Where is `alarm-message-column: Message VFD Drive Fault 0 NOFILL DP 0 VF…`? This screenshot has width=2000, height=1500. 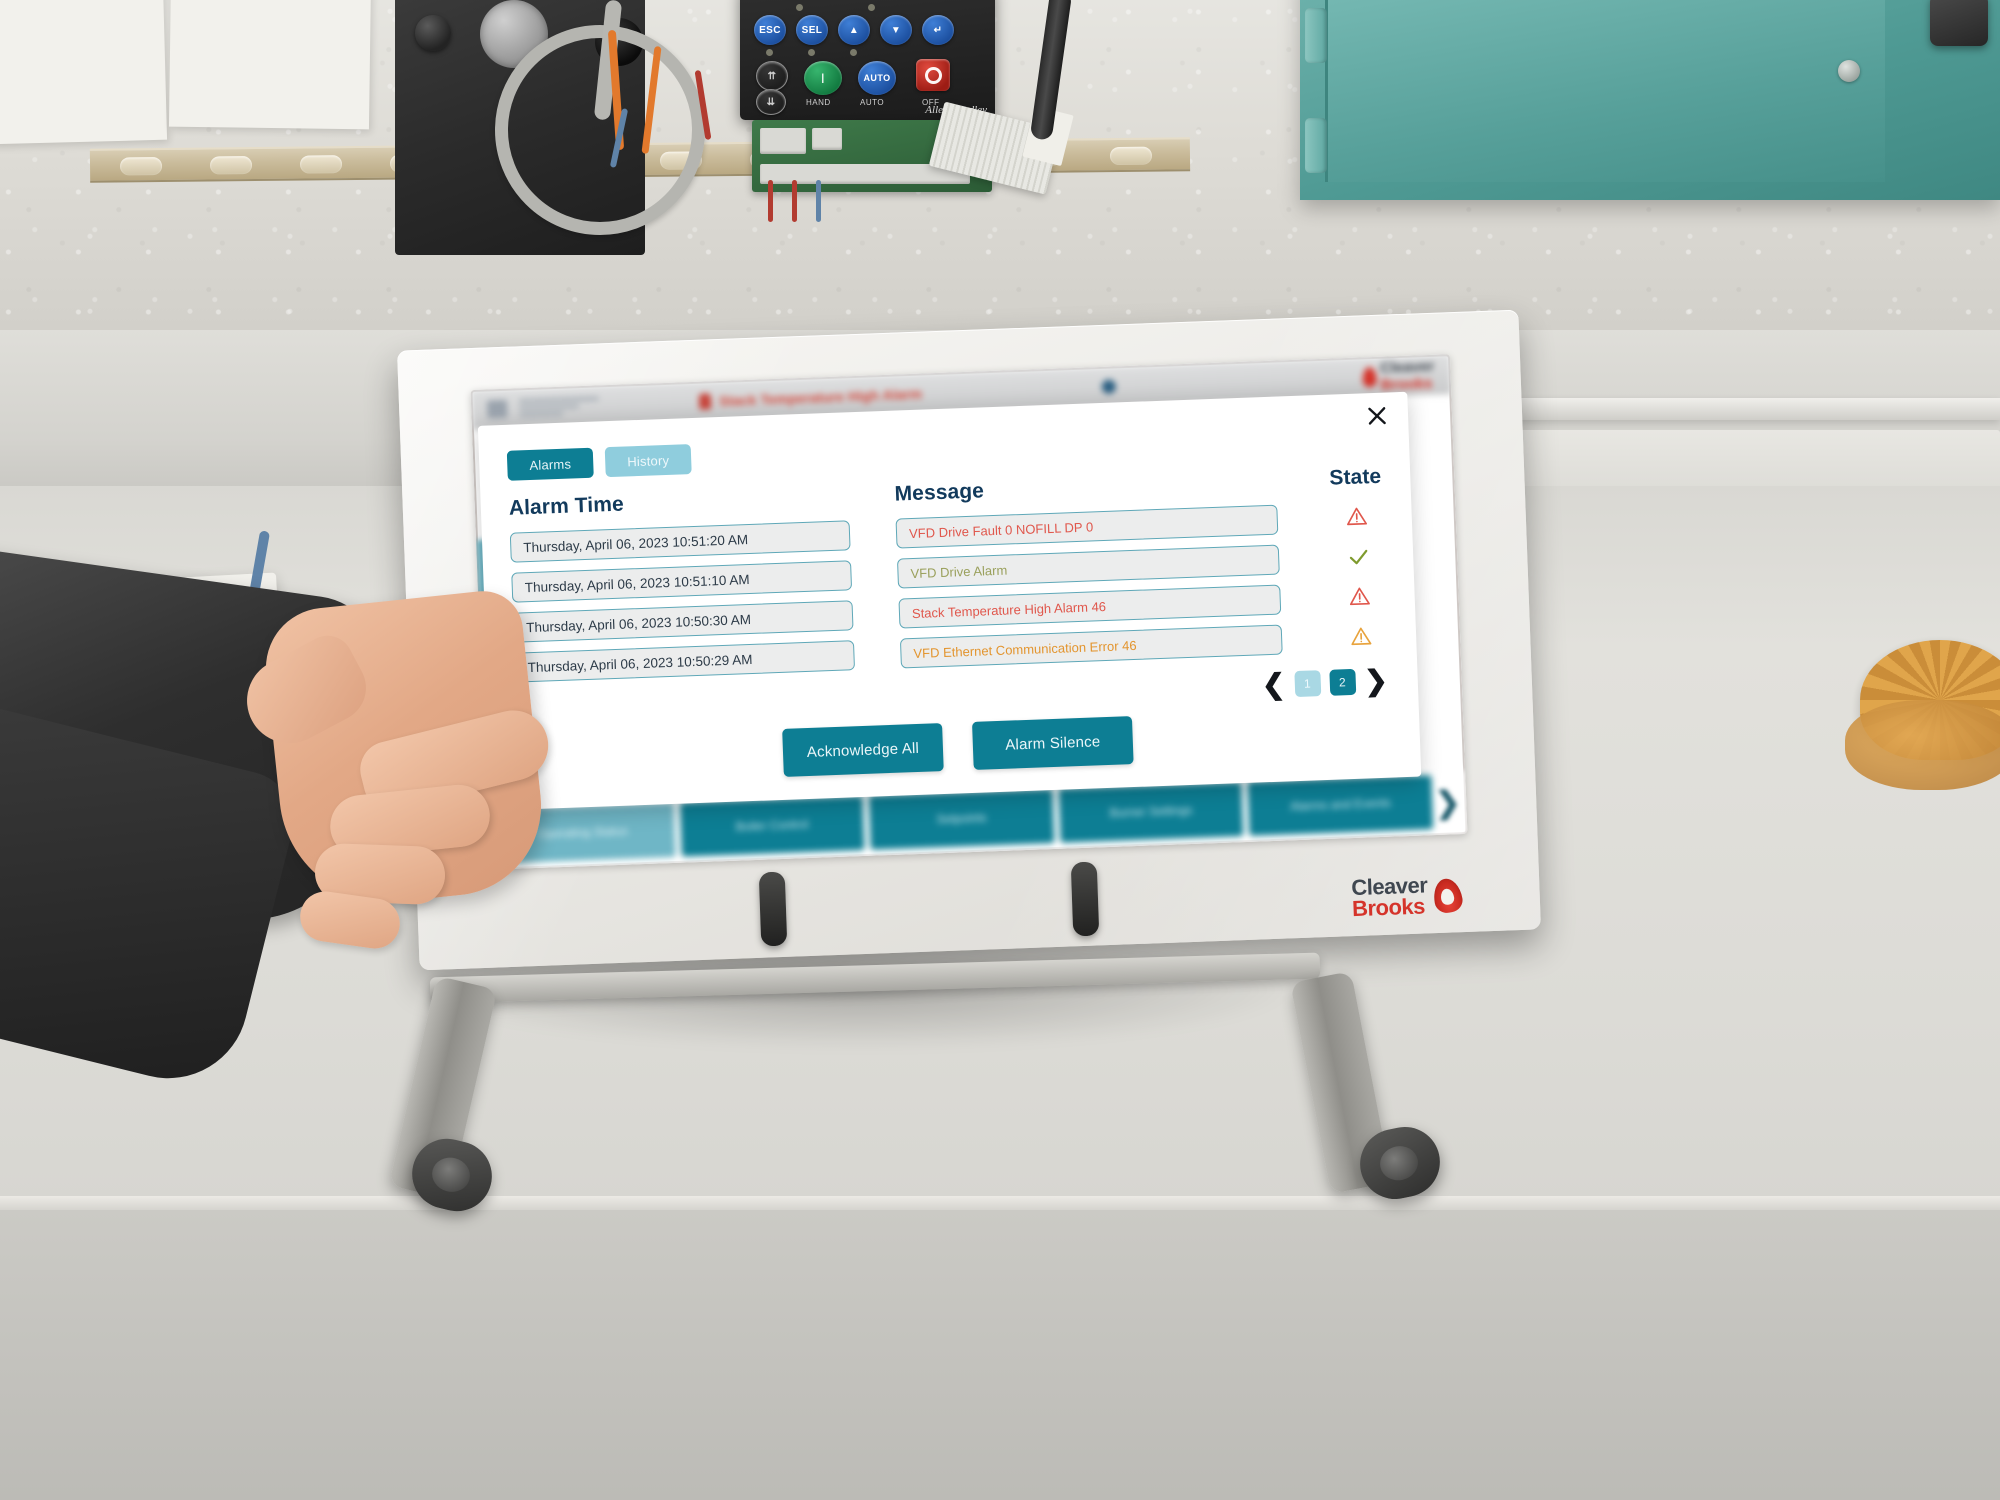 alarm-message-column: Message VFD Drive Fault 0 NOFILL DP 0 VF… is located at coordinates (1088, 569).